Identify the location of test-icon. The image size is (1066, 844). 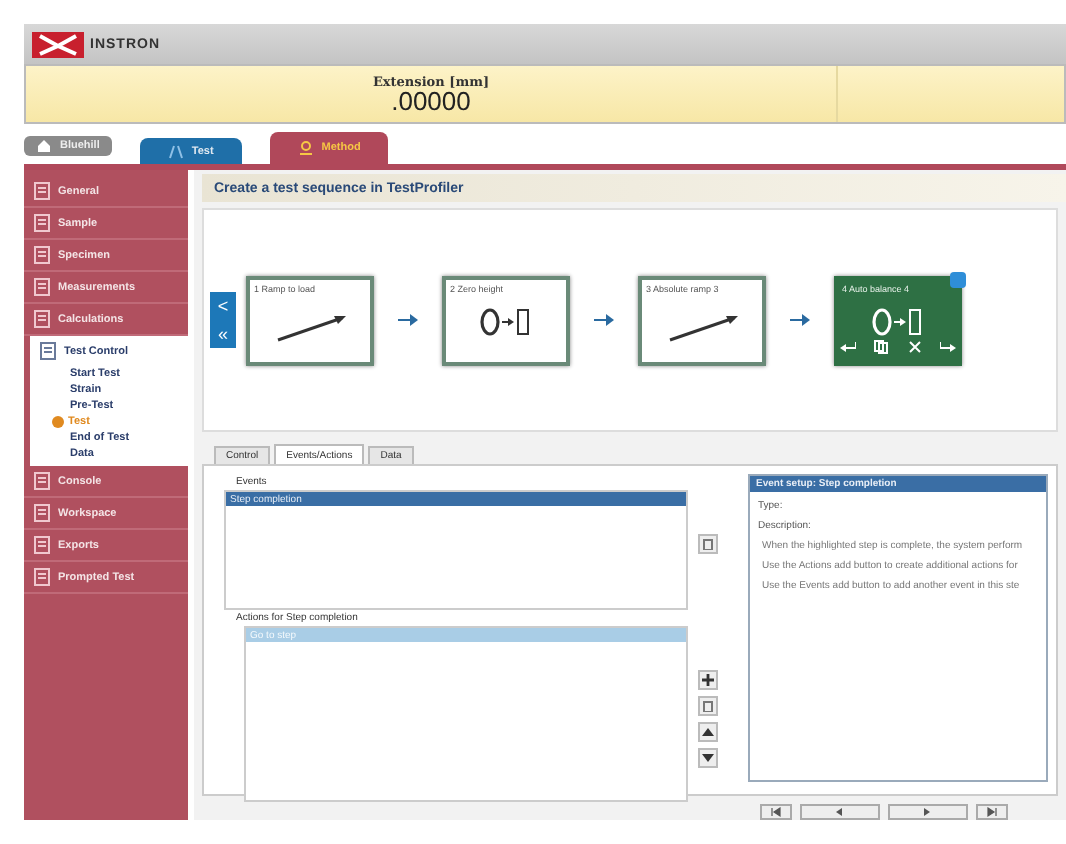
(175, 151).